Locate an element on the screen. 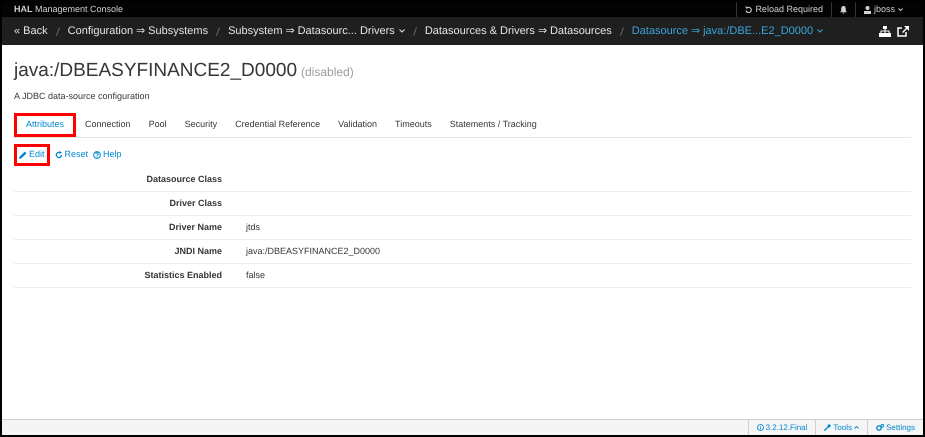 This screenshot has height=437, width=925. state-label: (disabled) is located at coordinates (327, 72).